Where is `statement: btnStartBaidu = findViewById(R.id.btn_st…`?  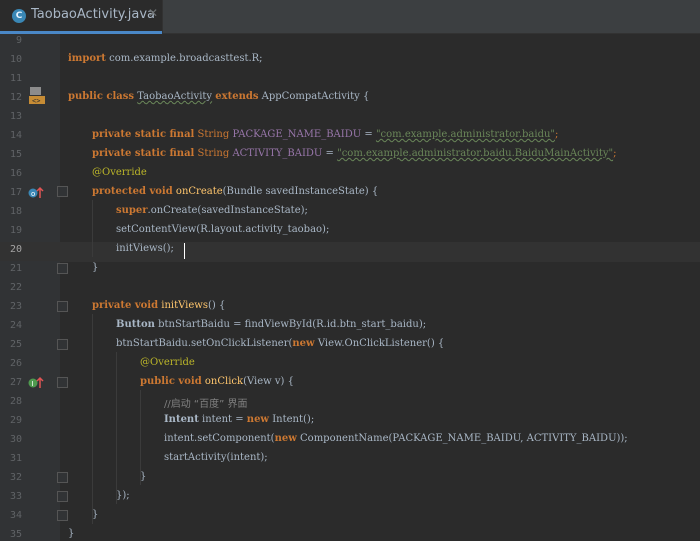 statement: btnStartBaidu = findViewById(R.id.btn_st… is located at coordinates (292, 324).